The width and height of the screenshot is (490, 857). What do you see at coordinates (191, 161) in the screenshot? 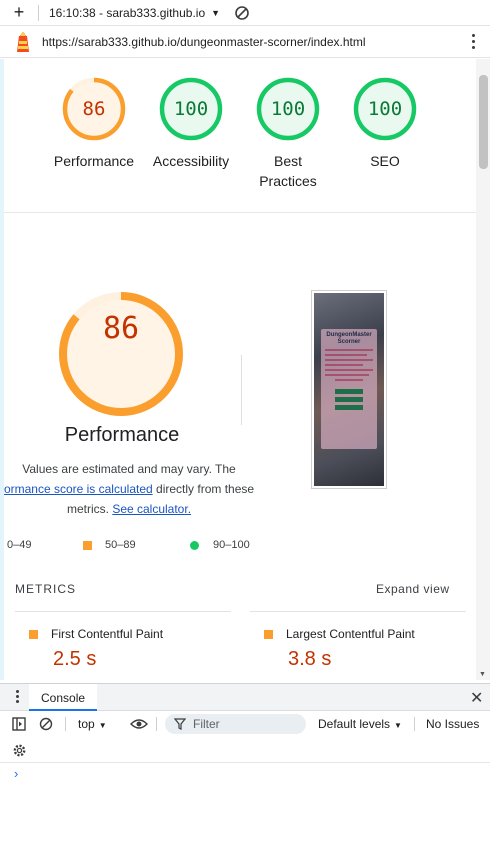
I see `gauge-label: Accessibility` at bounding box center [191, 161].